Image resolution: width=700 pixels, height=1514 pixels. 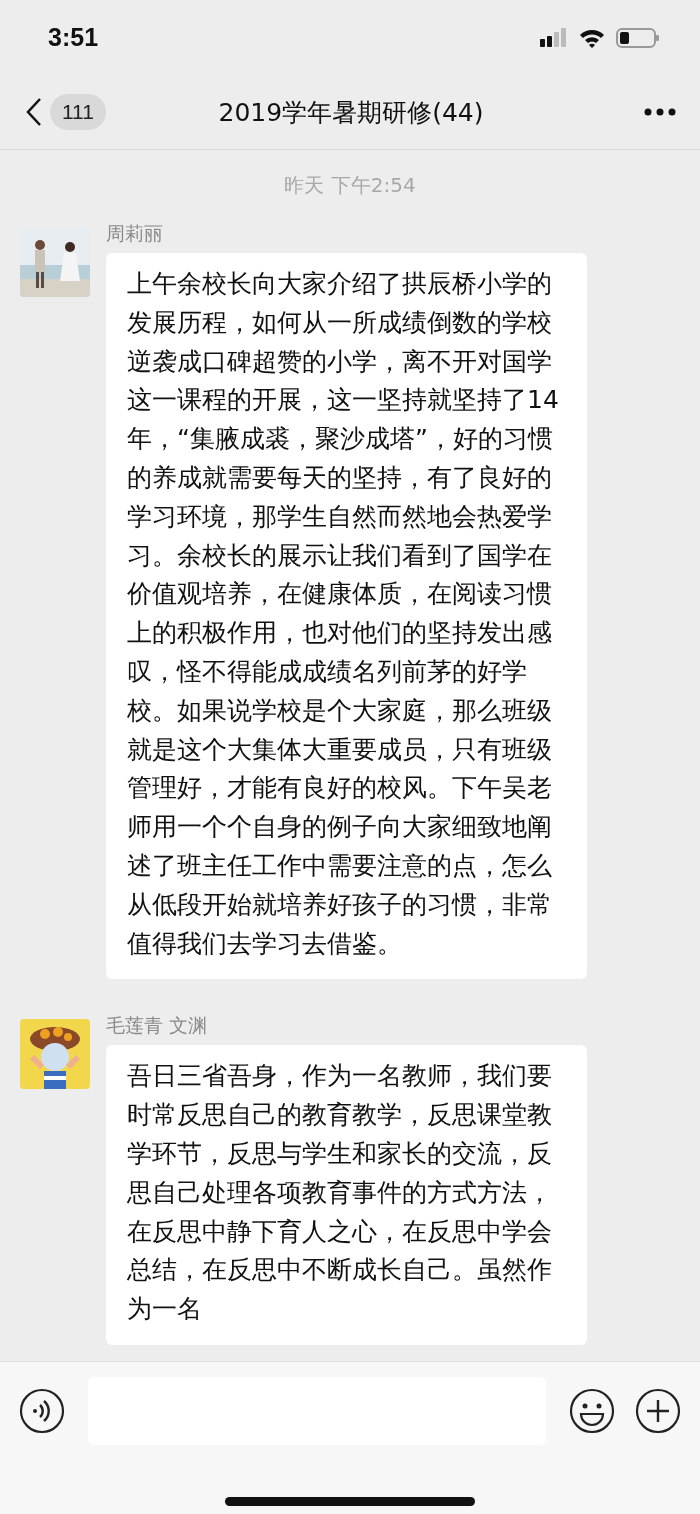 What do you see at coordinates (78, 112) in the screenshot?
I see `unread-count: 111` at bounding box center [78, 112].